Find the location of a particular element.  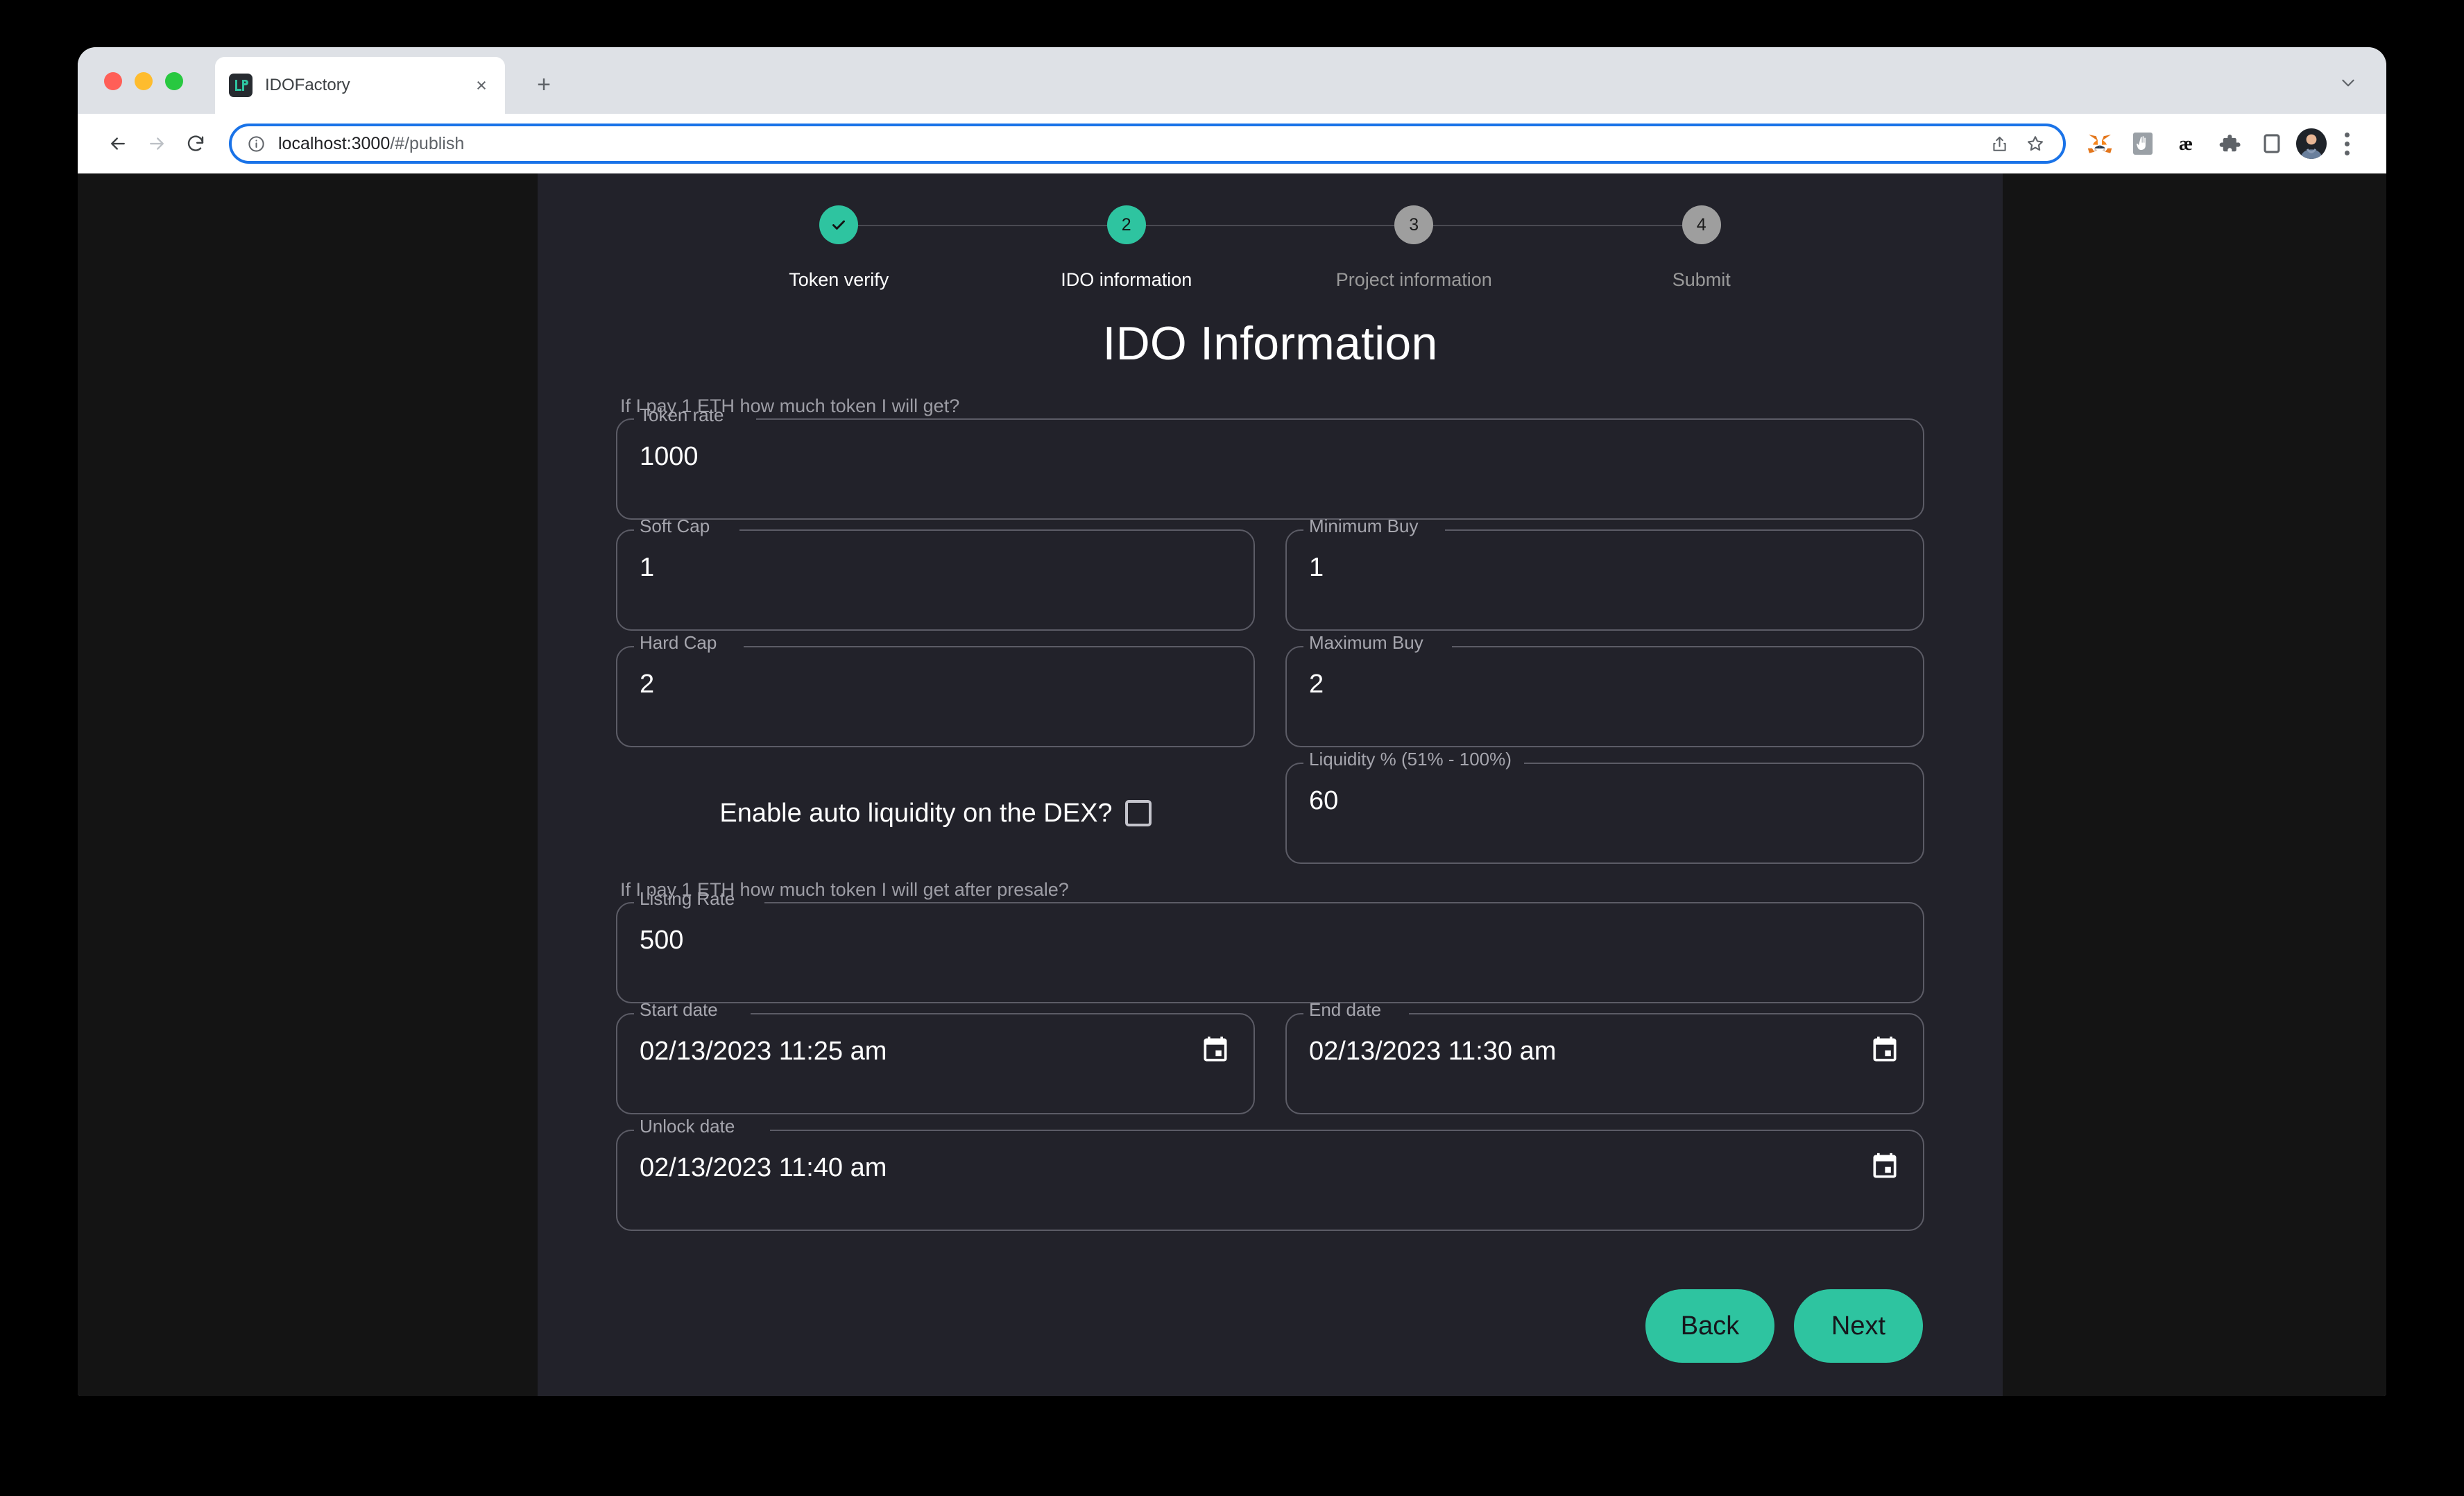

chevron-down-icon is located at coordinates (2348, 84).